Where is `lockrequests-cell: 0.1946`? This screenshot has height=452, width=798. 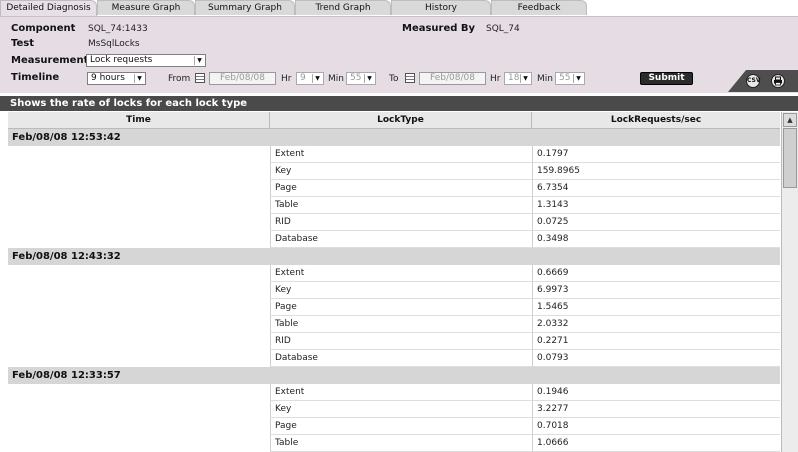 lockrequests-cell: 0.1946 is located at coordinates (656, 392).